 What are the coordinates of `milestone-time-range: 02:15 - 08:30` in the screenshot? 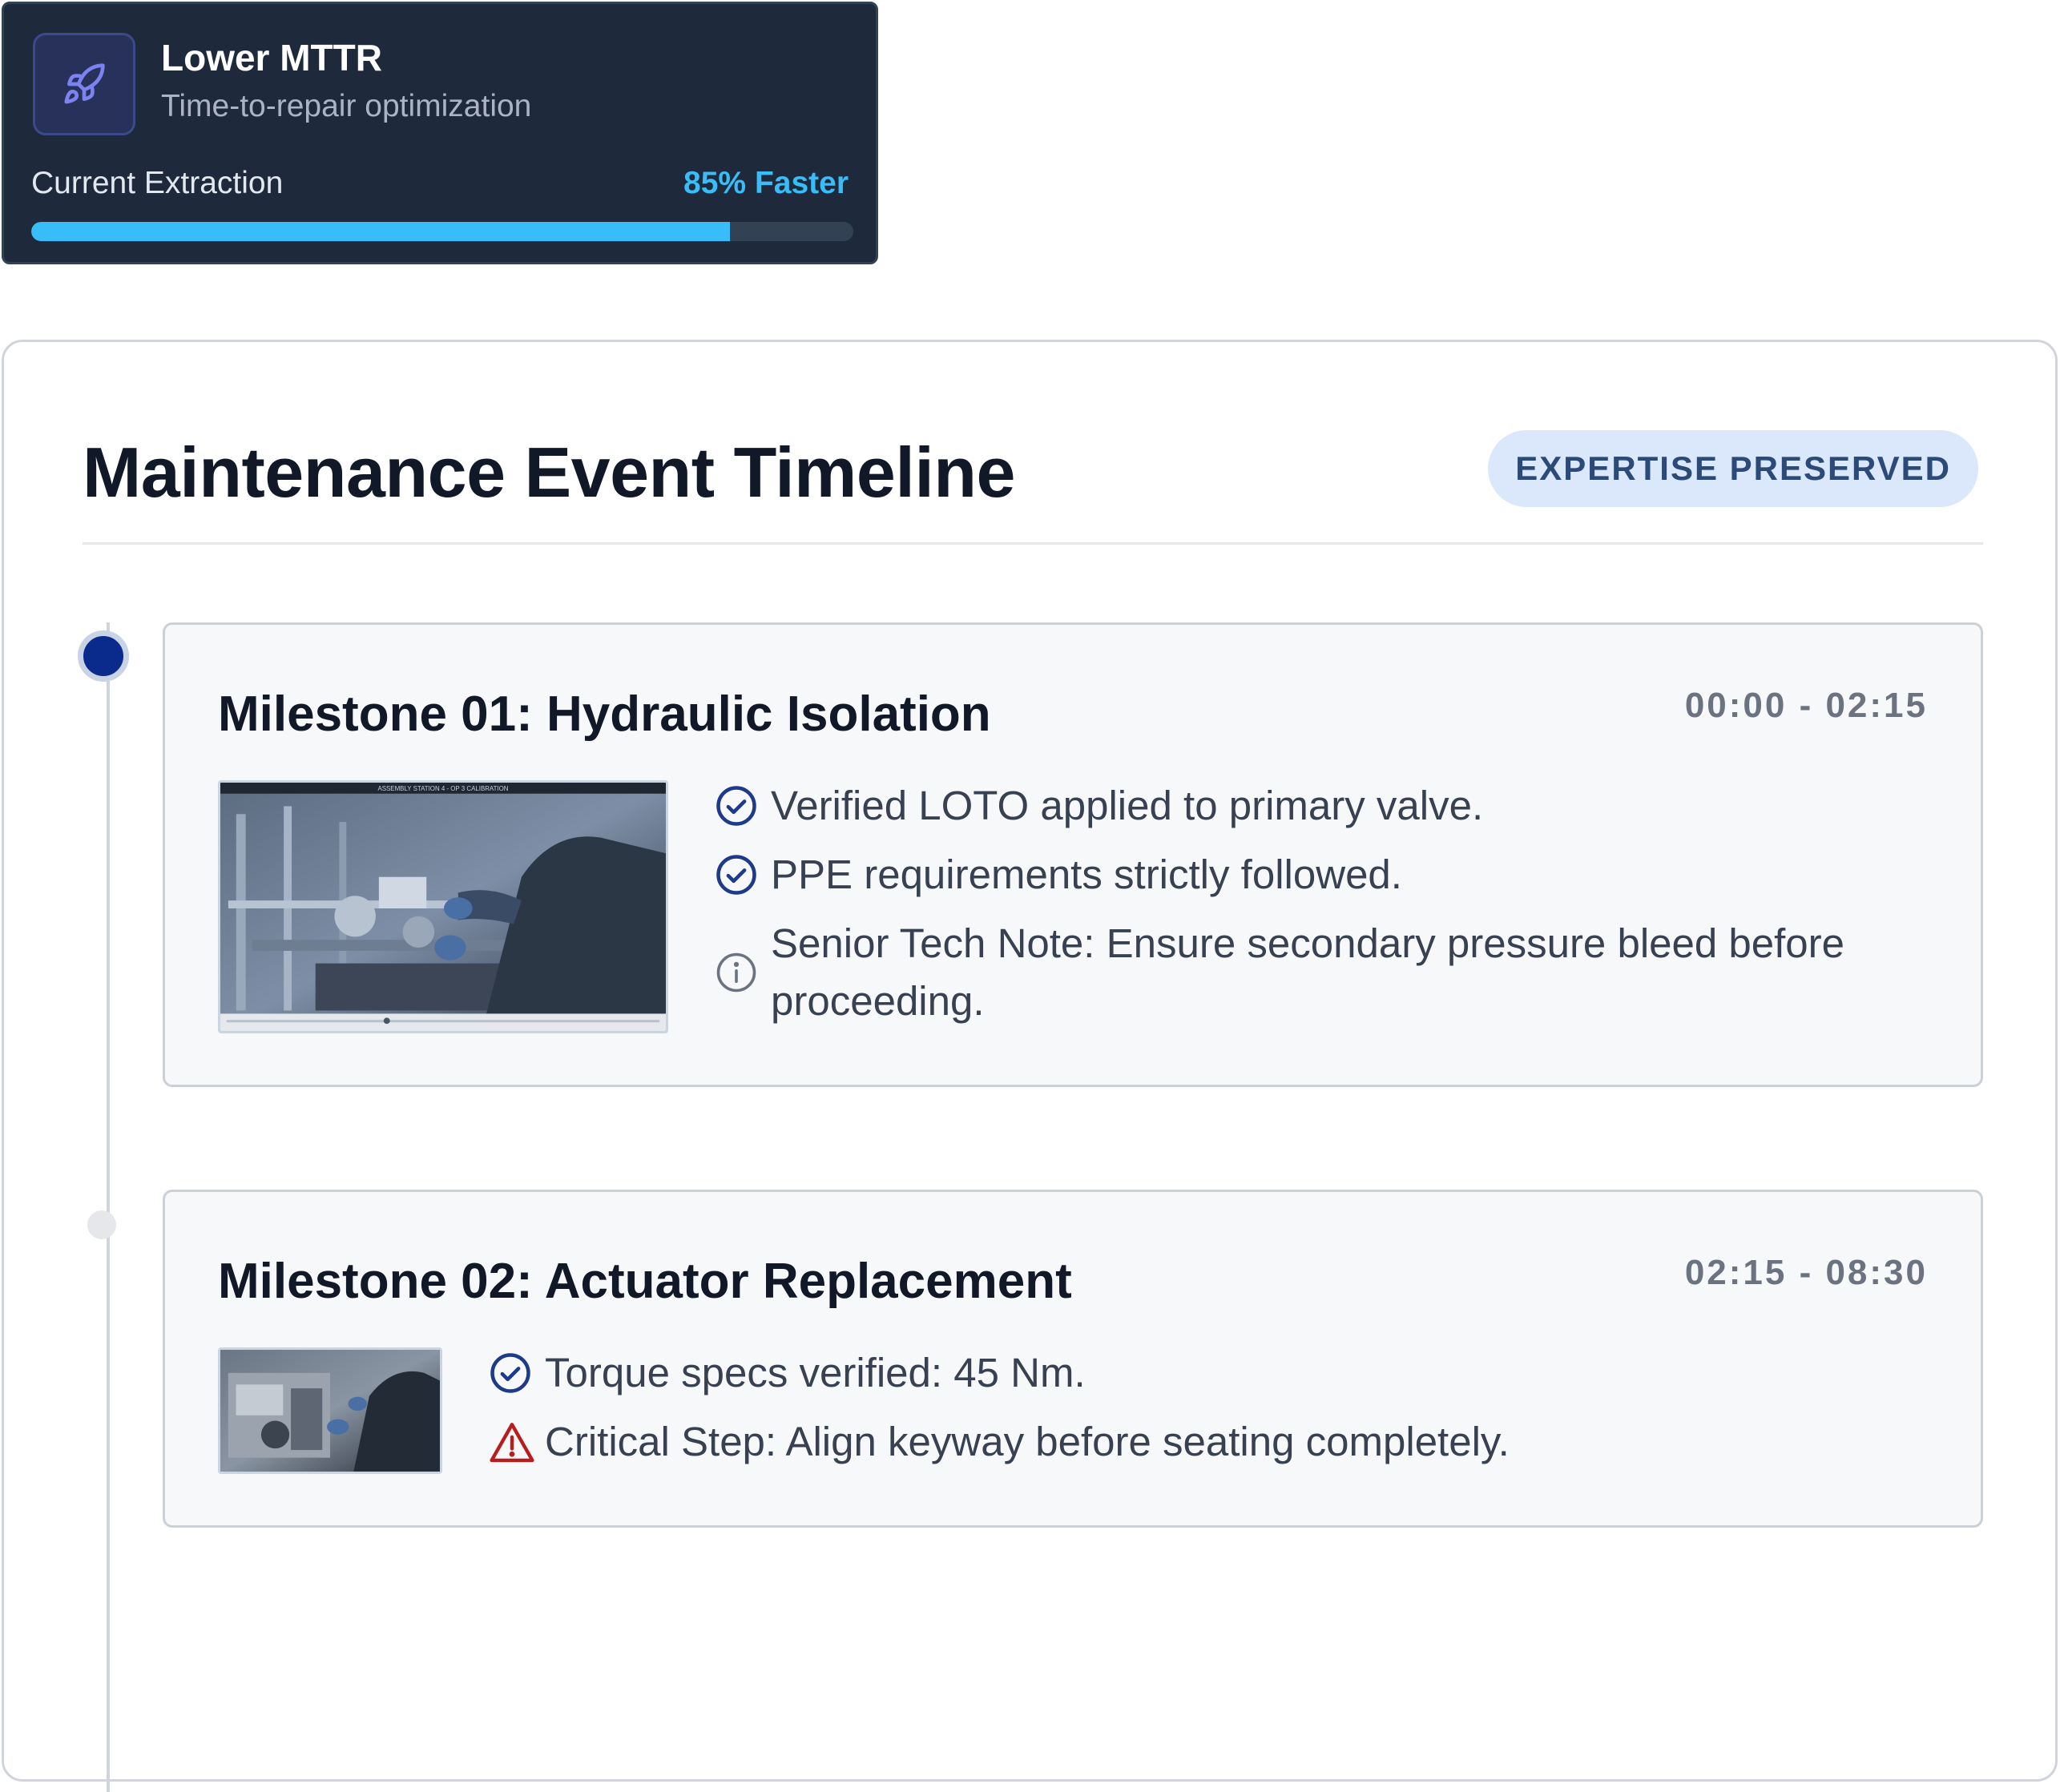 It's located at (1806, 1272).